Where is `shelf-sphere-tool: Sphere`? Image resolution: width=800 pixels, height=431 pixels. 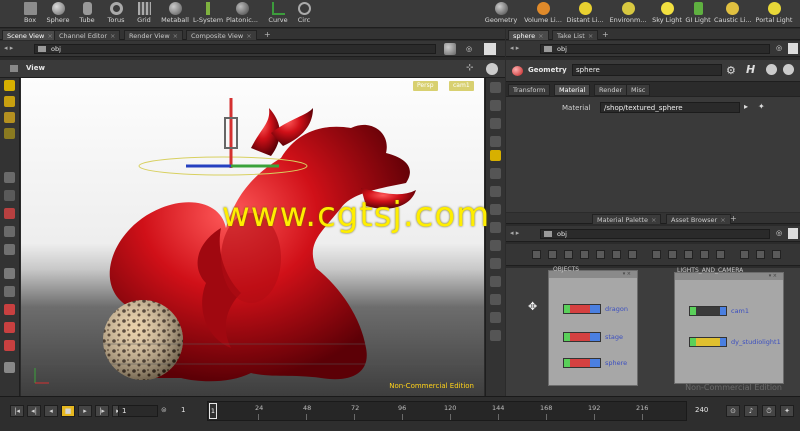 shelf-sphere-tool: Sphere is located at coordinates (58, 14).